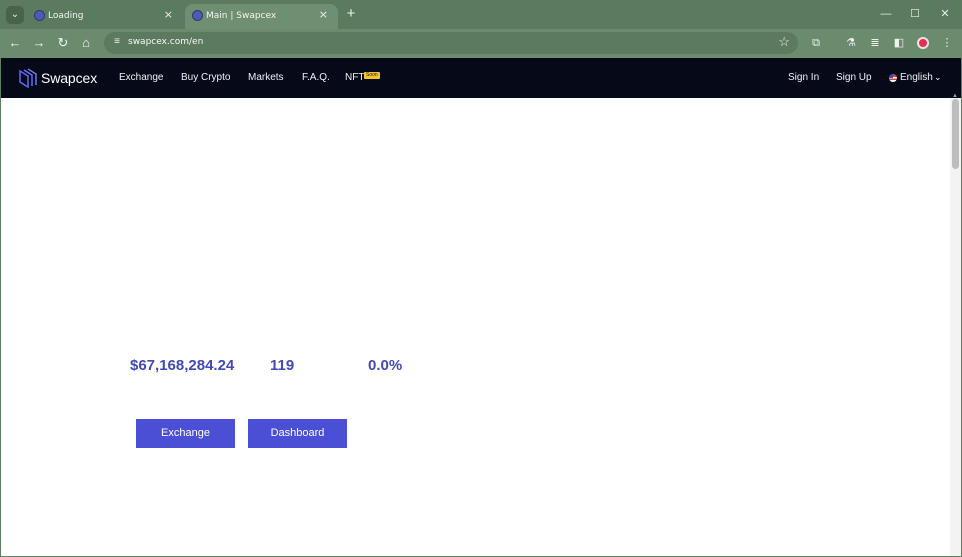 This screenshot has width=962, height=557. What do you see at coordinates (63, 43) in the screenshot?
I see `reload-icon: ↻` at bounding box center [63, 43].